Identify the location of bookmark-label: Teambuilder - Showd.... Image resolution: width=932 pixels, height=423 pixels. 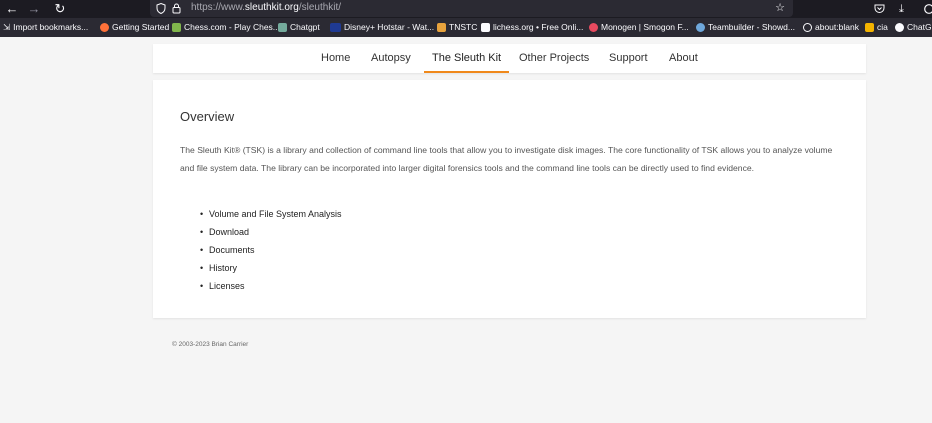
(751, 27).